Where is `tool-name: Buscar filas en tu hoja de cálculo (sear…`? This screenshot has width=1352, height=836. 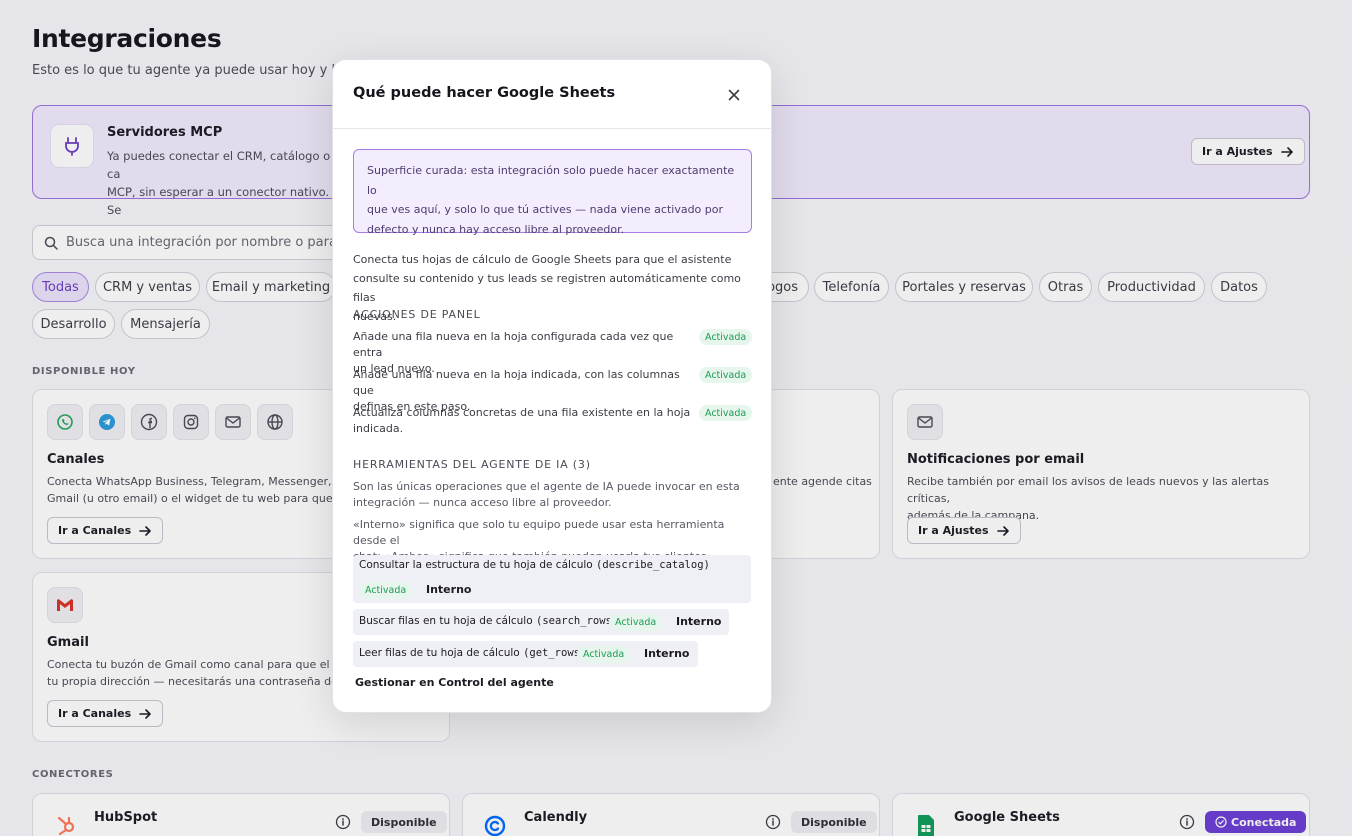
tool-name: Buscar filas en tu hoja de cálculo (sear… is located at coordinates (489, 621).